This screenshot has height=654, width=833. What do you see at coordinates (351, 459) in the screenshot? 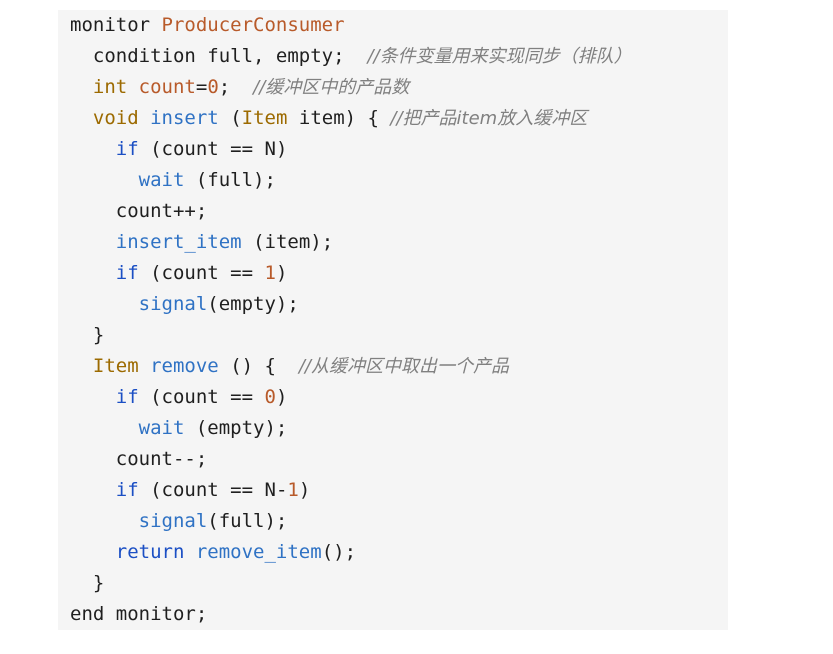
I see `code-line: count--;` at bounding box center [351, 459].